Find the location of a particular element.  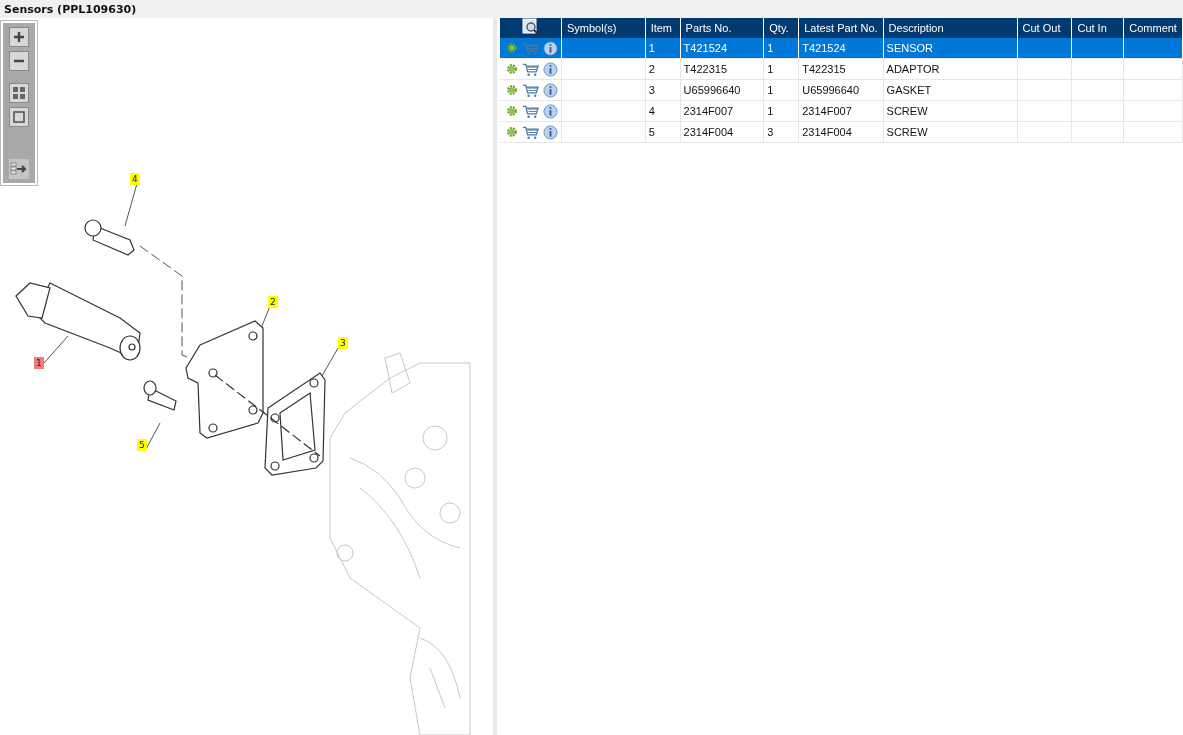

square-icon is located at coordinates (19, 117).